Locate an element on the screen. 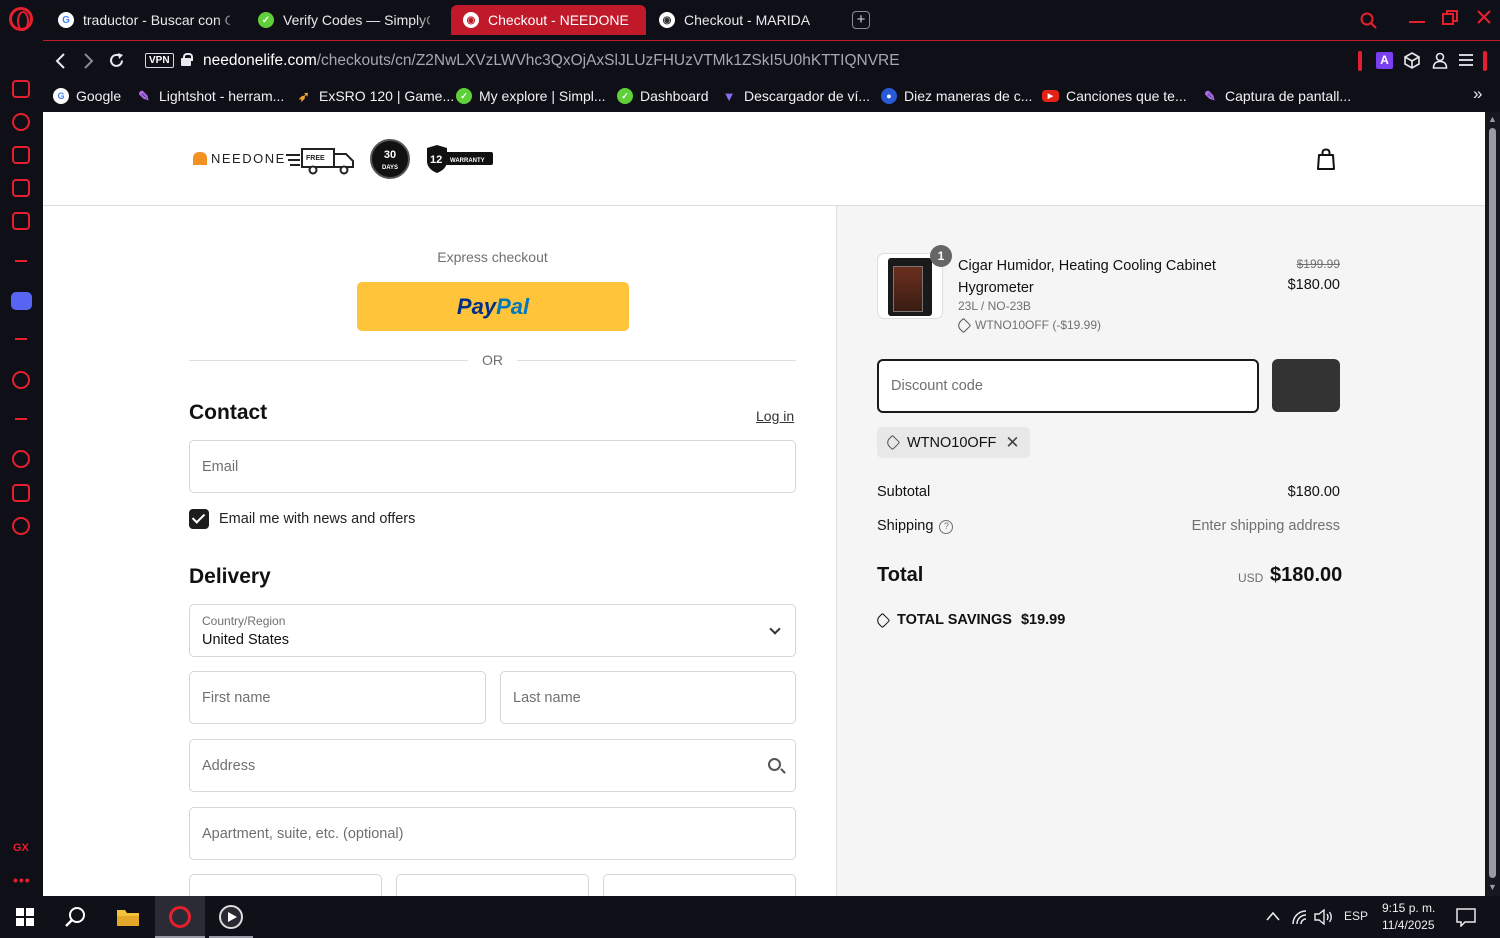 The width and height of the screenshot is (1500, 938). shopping-bag-icon is located at coordinates (1326, 159).